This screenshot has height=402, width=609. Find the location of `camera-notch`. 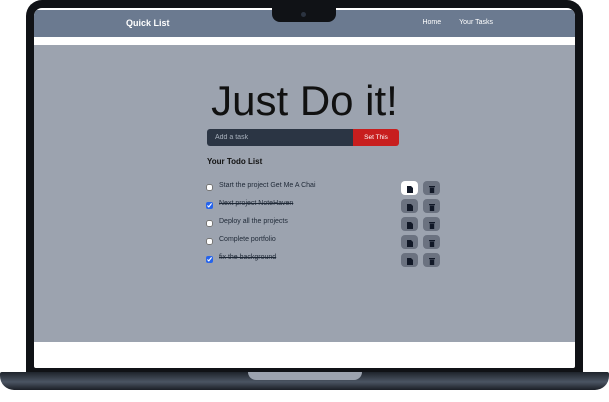

camera-notch is located at coordinates (304, 15).